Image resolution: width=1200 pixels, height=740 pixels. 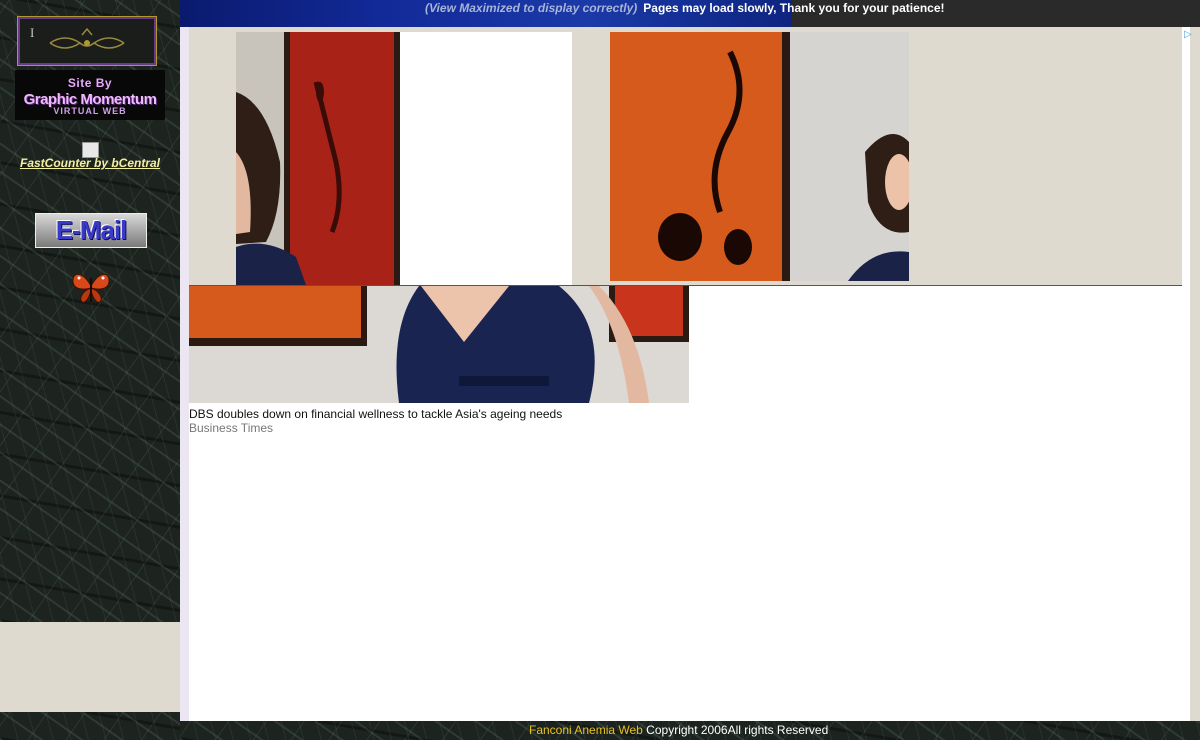 I want to click on butterfly-icon, so click(x=91, y=287).